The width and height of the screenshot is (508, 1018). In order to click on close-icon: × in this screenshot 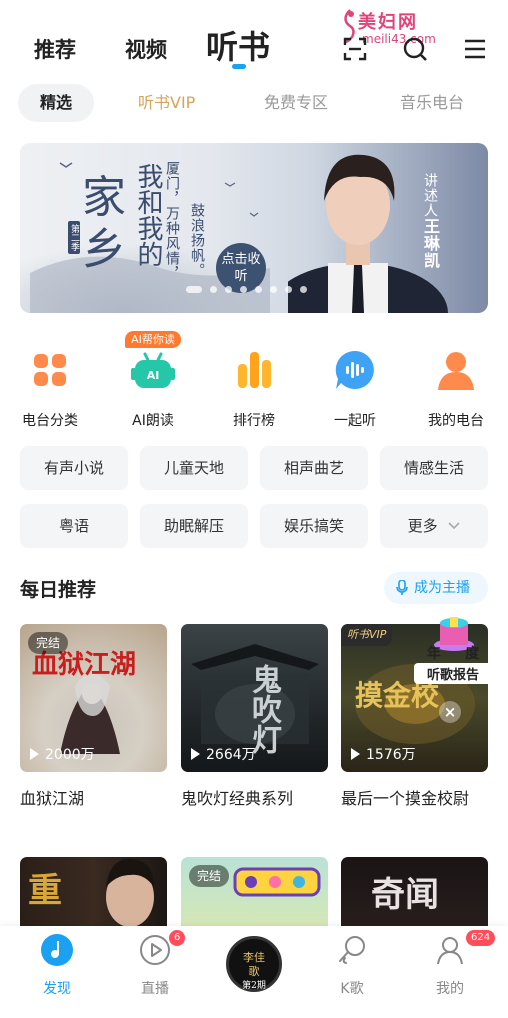, I will do `click(450, 712)`.